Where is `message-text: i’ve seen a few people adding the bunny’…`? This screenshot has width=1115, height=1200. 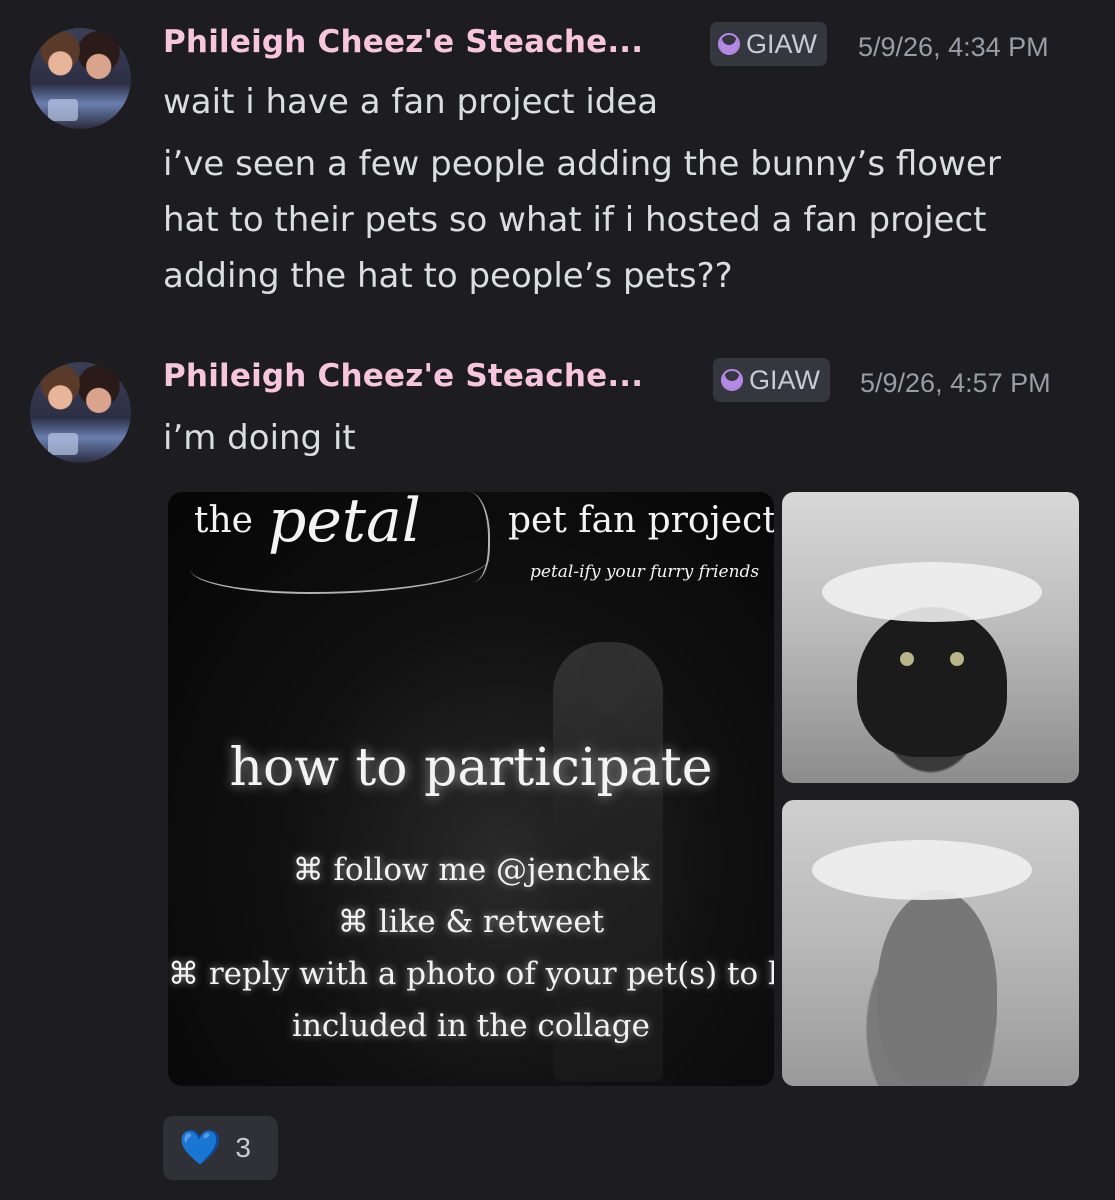 message-text: i’ve seen a few people adding the bunny’… is located at coordinates (582, 220).